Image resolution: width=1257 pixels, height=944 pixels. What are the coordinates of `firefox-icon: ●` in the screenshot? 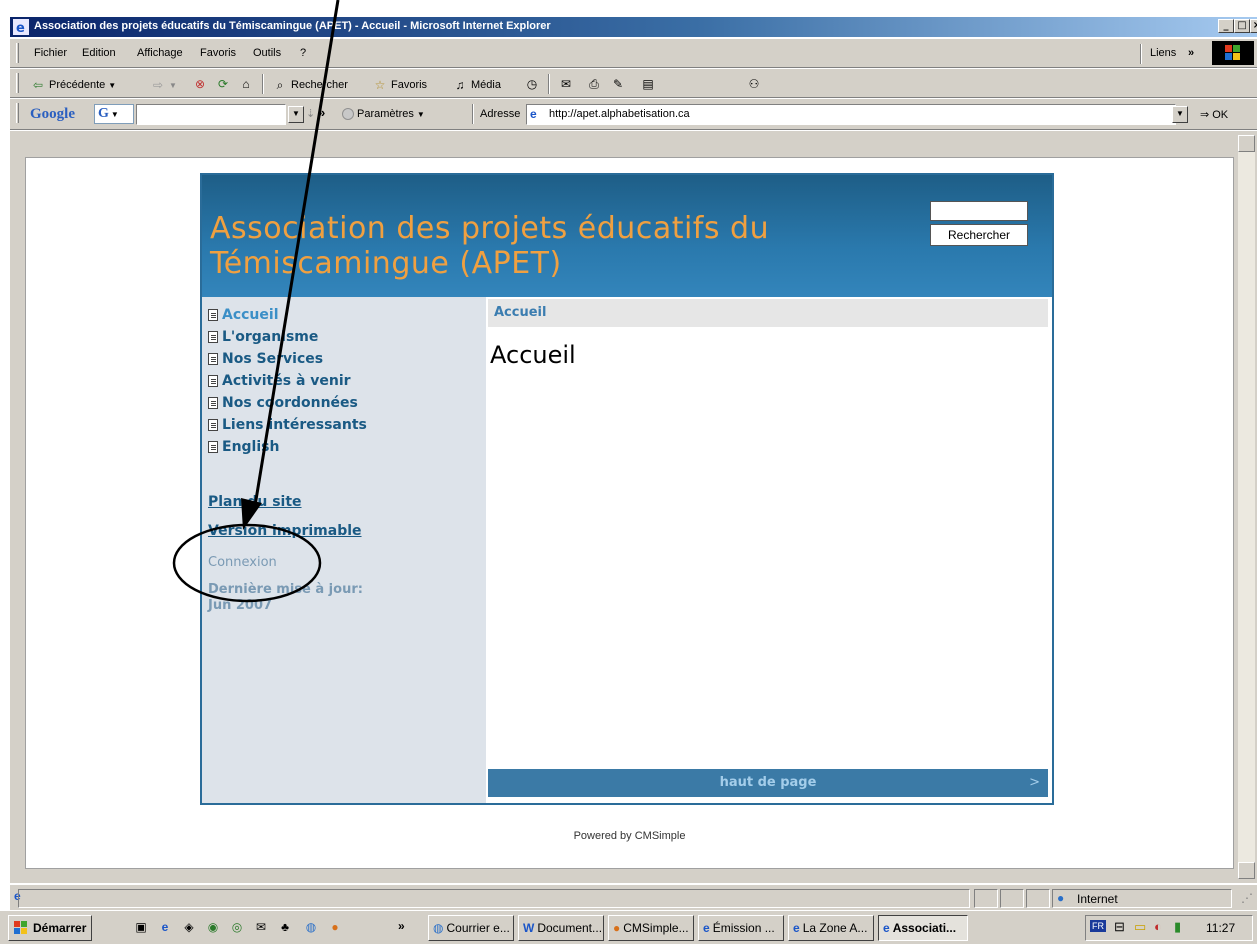 It's located at (617, 928).